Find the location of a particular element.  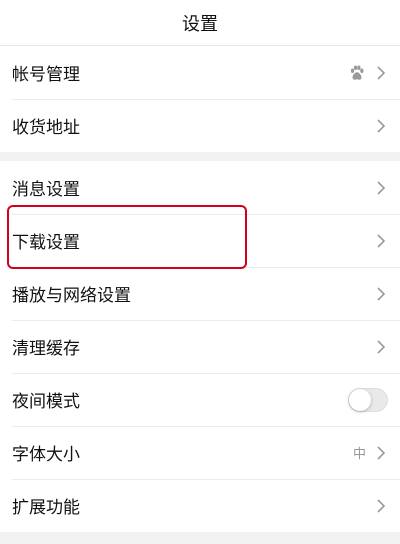

message-settings-item: 消息设置 is located at coordinates (200, 187).